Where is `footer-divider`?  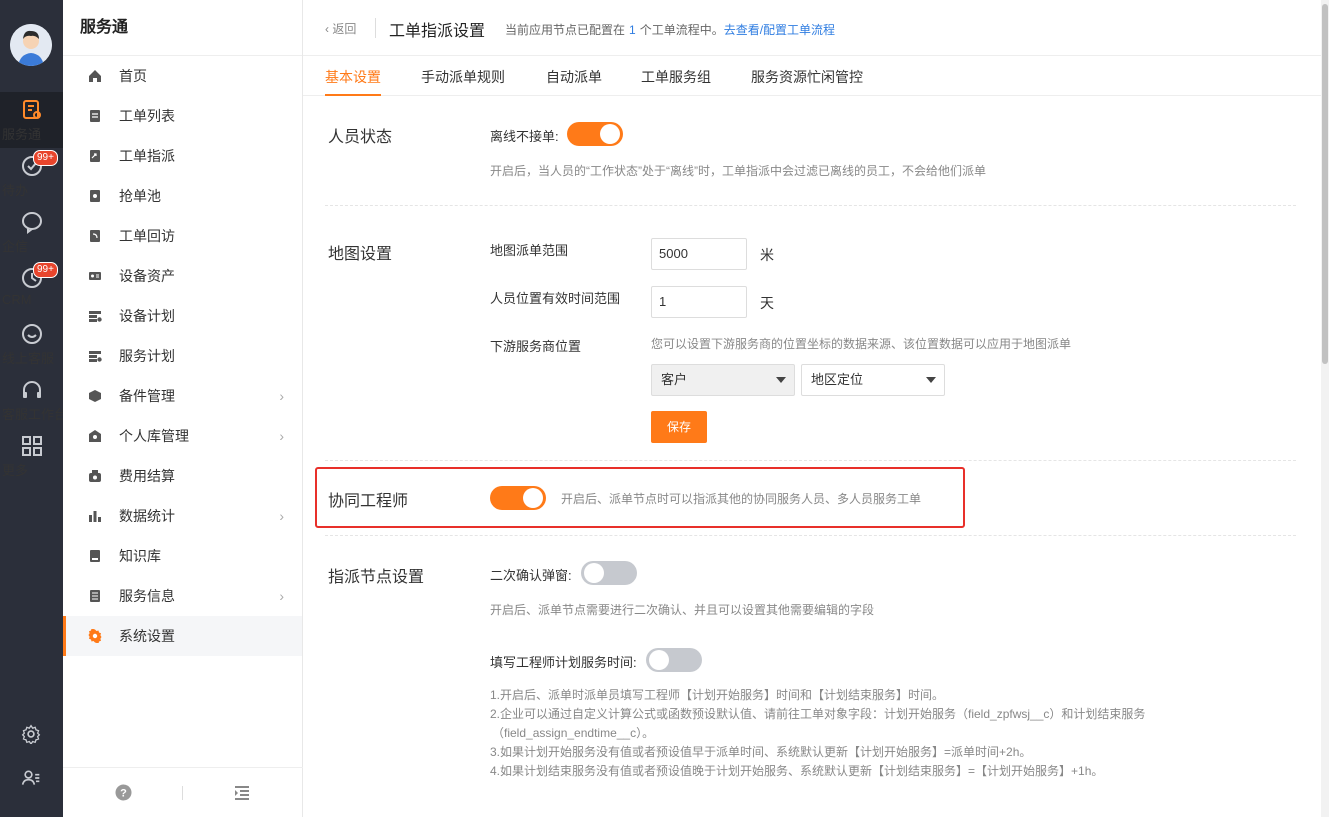
footer-divider is located at coordinates (182, 793).